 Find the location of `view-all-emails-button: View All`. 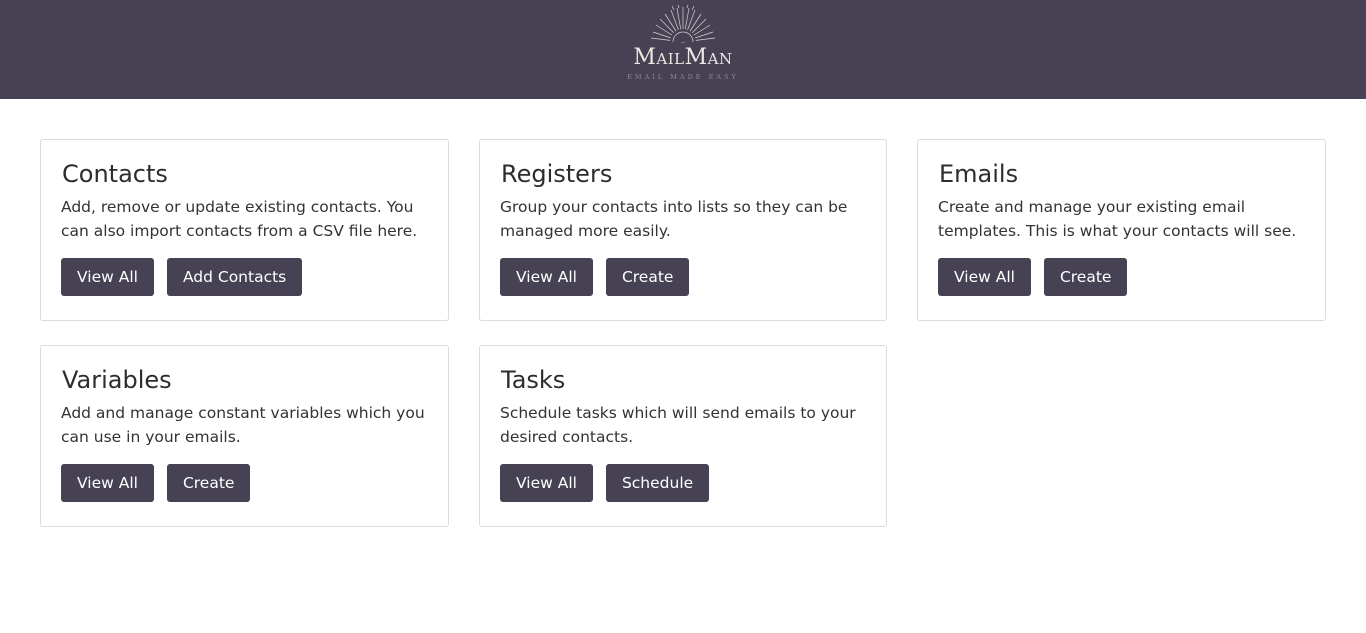

view-all-emails-button: View All is located at coordinates (984, 277).